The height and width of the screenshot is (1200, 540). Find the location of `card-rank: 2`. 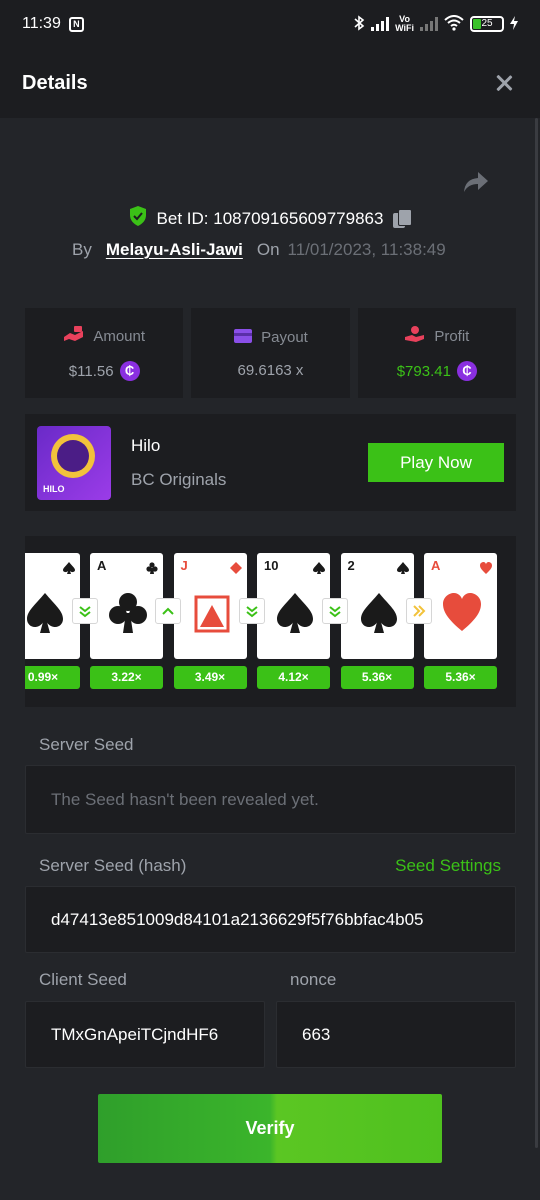

card-rank: 2 is located at coordinates (351, 565).